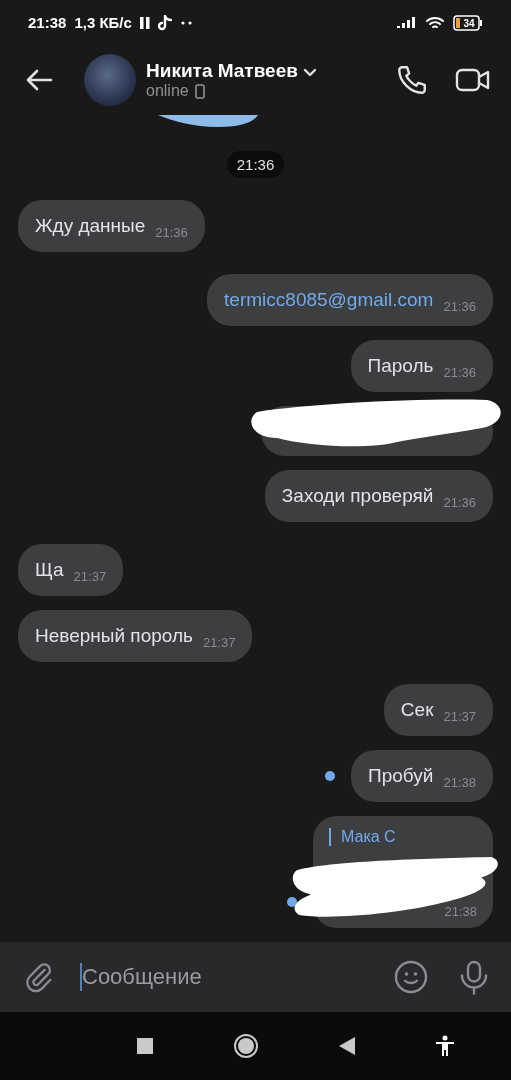  I want to click on network-speed: 1,3 КБ/с, so click(103, 22).